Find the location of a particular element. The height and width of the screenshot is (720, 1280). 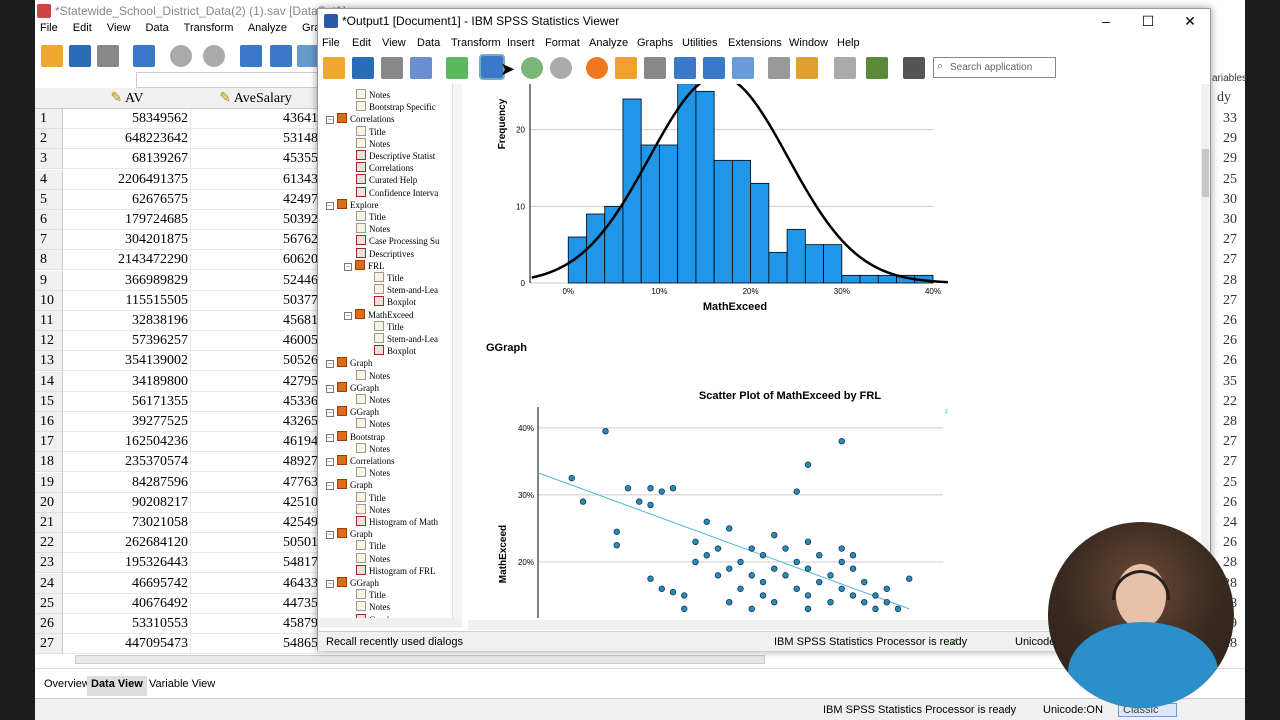

tab-variable-view: Variable View is located at coordinates (182, 686).